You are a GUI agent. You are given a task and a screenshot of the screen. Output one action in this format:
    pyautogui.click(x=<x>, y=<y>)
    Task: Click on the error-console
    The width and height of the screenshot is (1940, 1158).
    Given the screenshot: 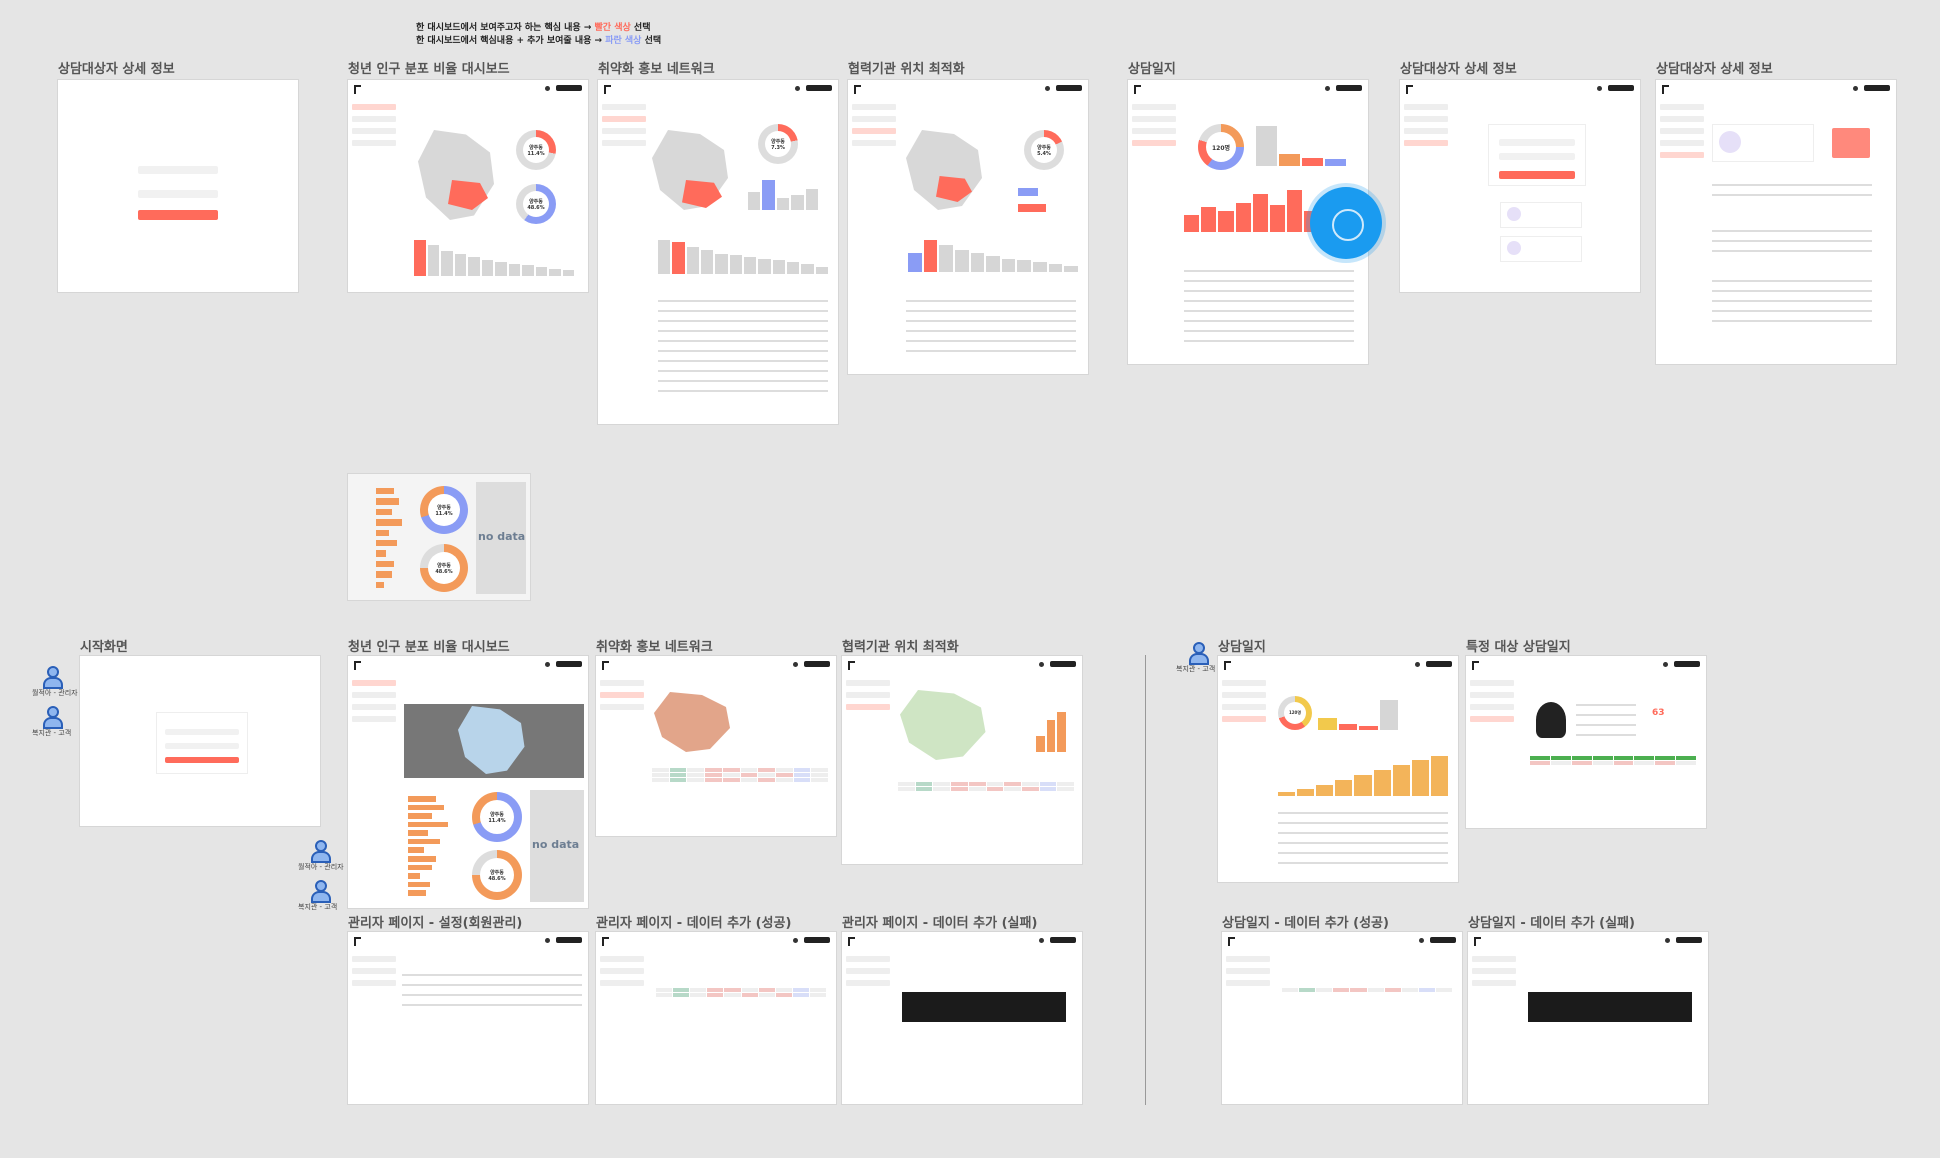 What is the action you would take?
    pyautogui.click(x=984, y=1007)
    